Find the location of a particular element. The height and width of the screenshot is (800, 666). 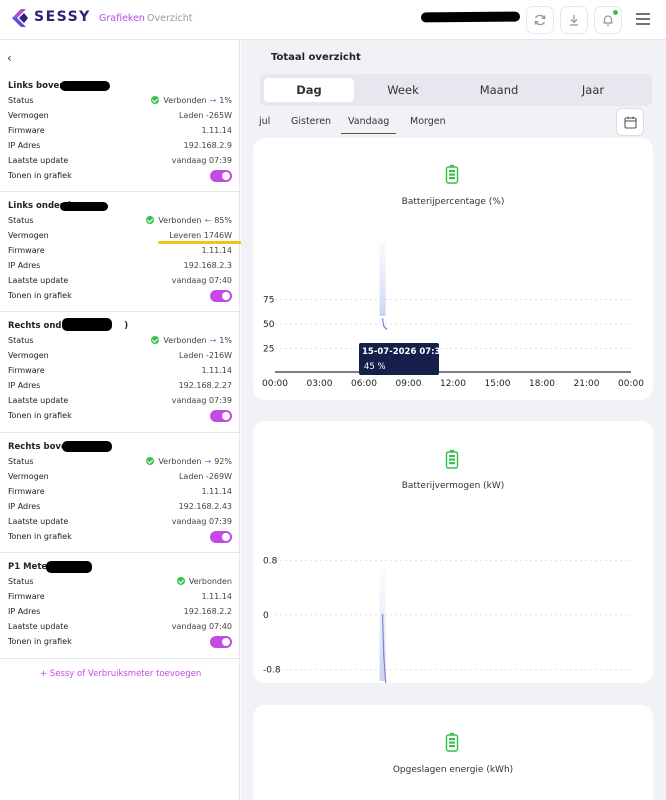

row-value: Laden -265W is located at coordinates (205, 115).